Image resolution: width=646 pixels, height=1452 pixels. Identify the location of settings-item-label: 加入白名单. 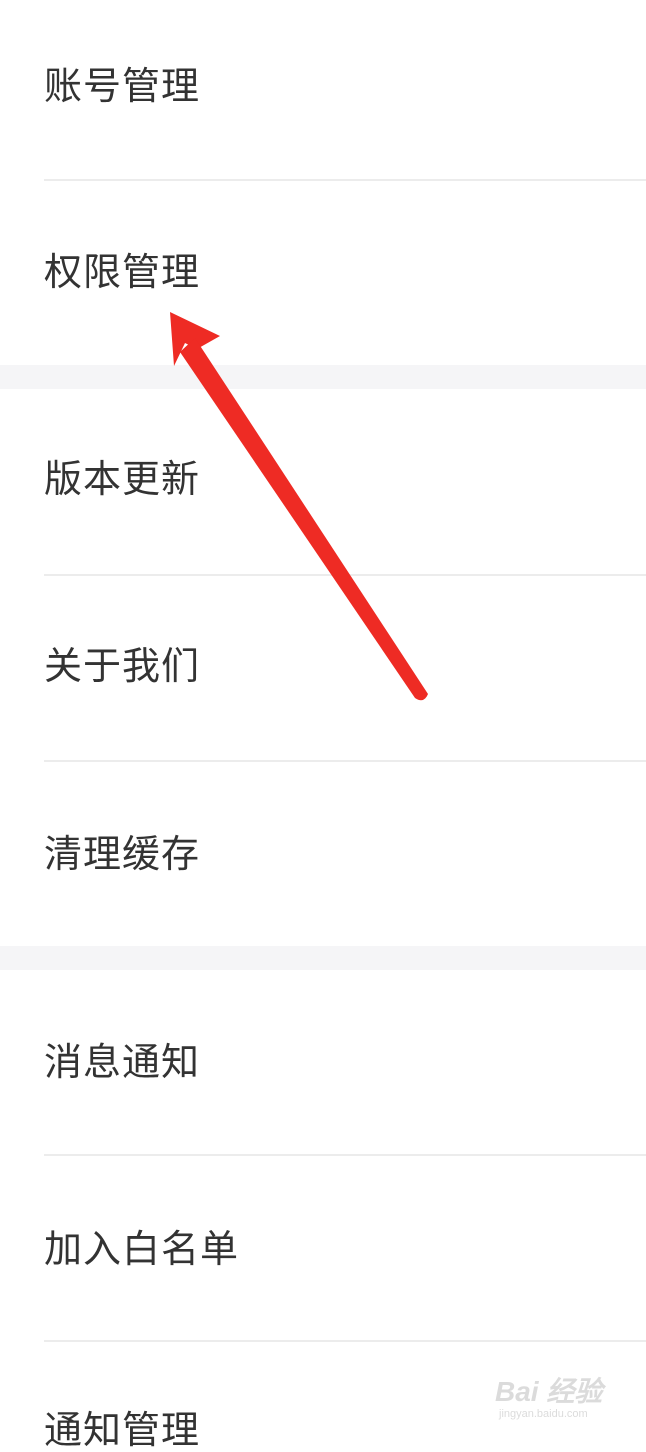
(142, 1249).